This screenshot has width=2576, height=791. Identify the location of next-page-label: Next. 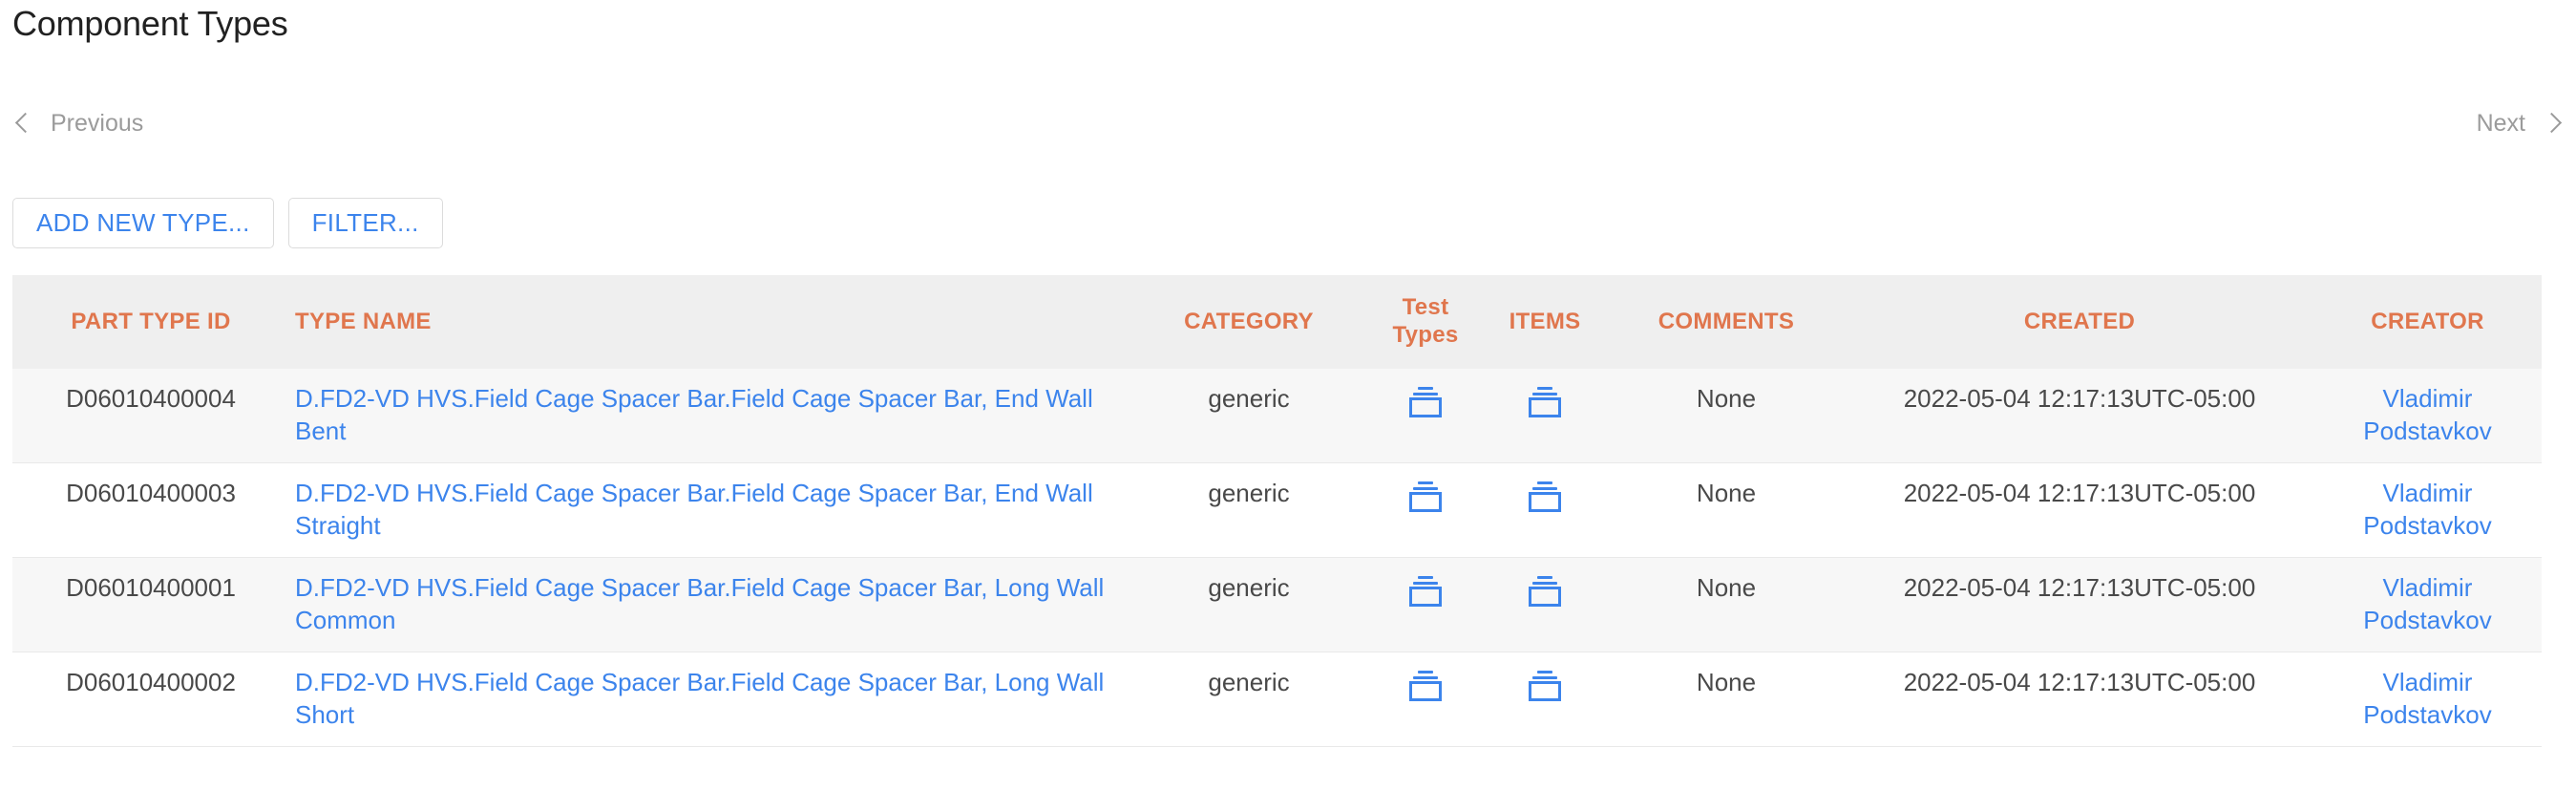
(2500, 123).